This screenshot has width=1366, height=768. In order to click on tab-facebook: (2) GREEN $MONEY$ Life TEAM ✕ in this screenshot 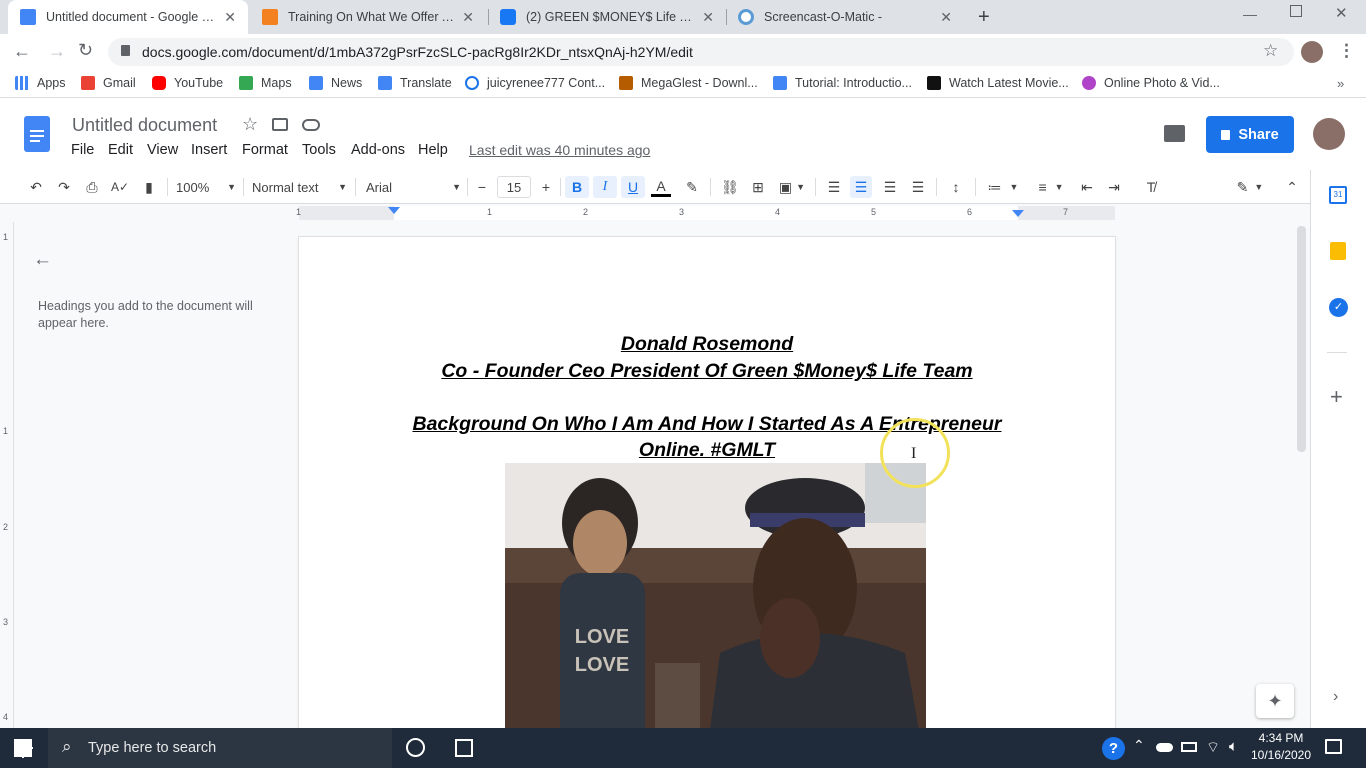, I will do `click(607, 17)`.